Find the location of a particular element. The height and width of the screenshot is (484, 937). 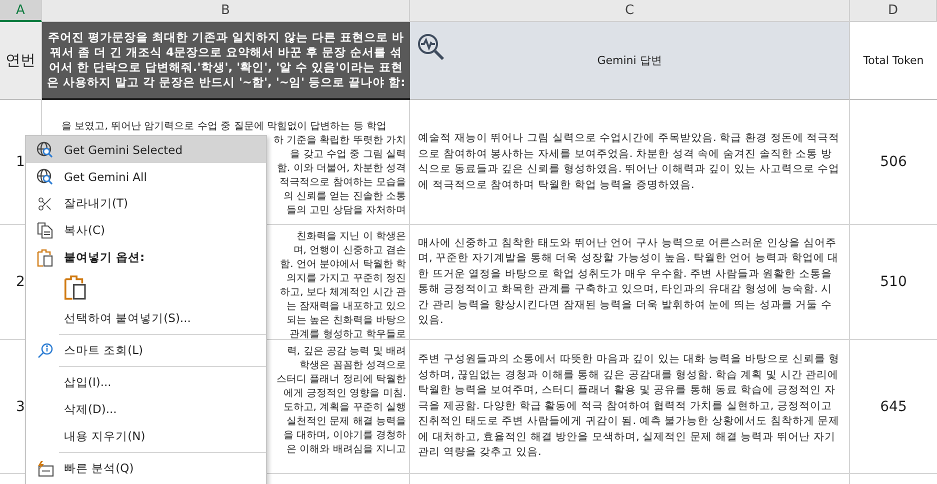

cell-text: 되는 높은 친화력을 바탕으 is located at coordinates (346, 321).